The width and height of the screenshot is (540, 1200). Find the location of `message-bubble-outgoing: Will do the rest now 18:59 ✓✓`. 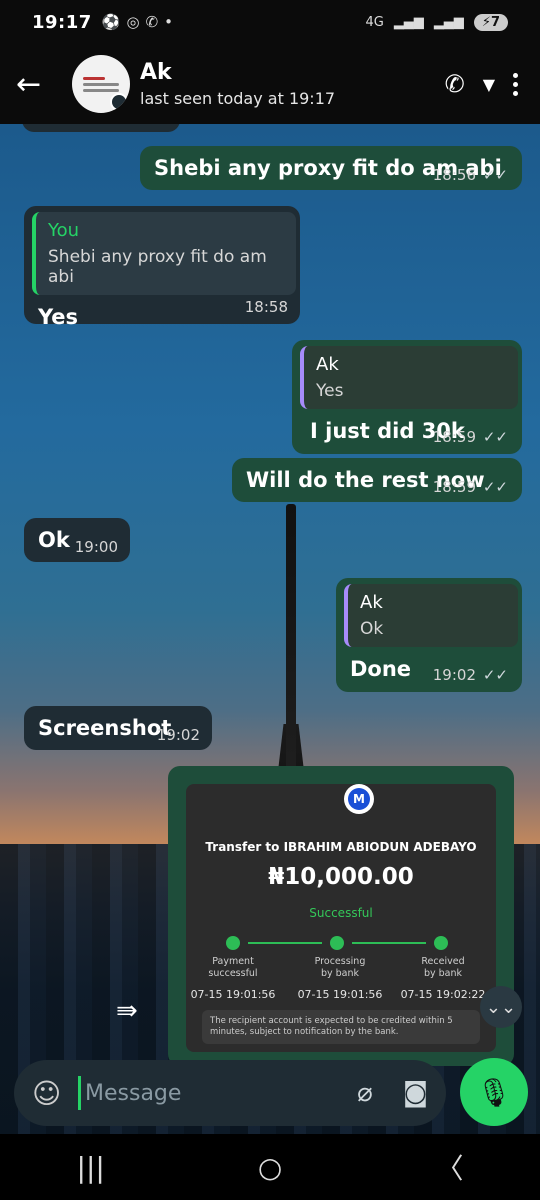

message-bubble-outgoing: Will do the rest now 18:59 ✓✓ is located at coordinates (377, 480).